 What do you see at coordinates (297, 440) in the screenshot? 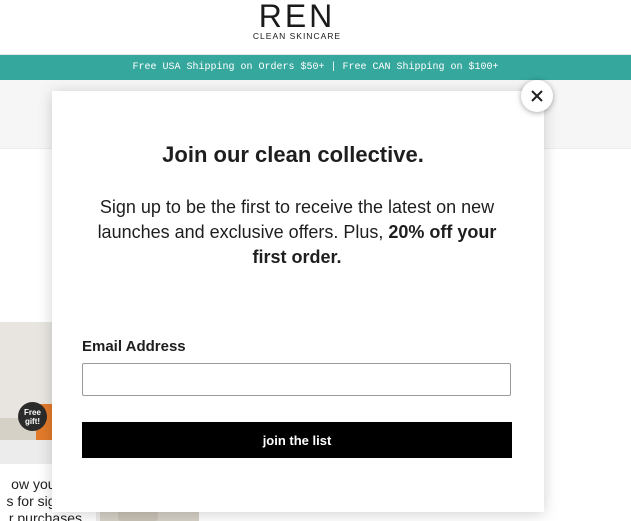
I see `join-list-button: join the list` at bounding box center [297, 440].